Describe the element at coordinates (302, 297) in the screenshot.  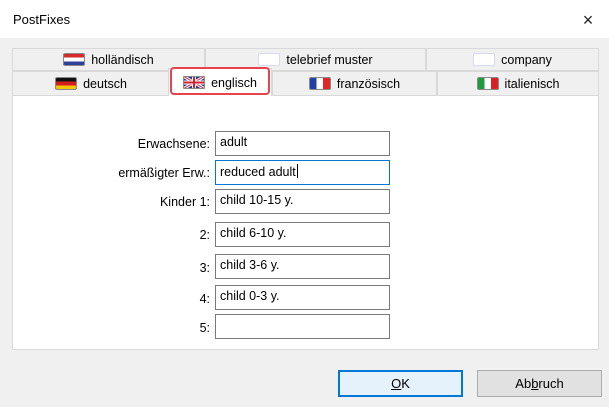
I see `field-kinder-4: child 0-3 y.` at that location.